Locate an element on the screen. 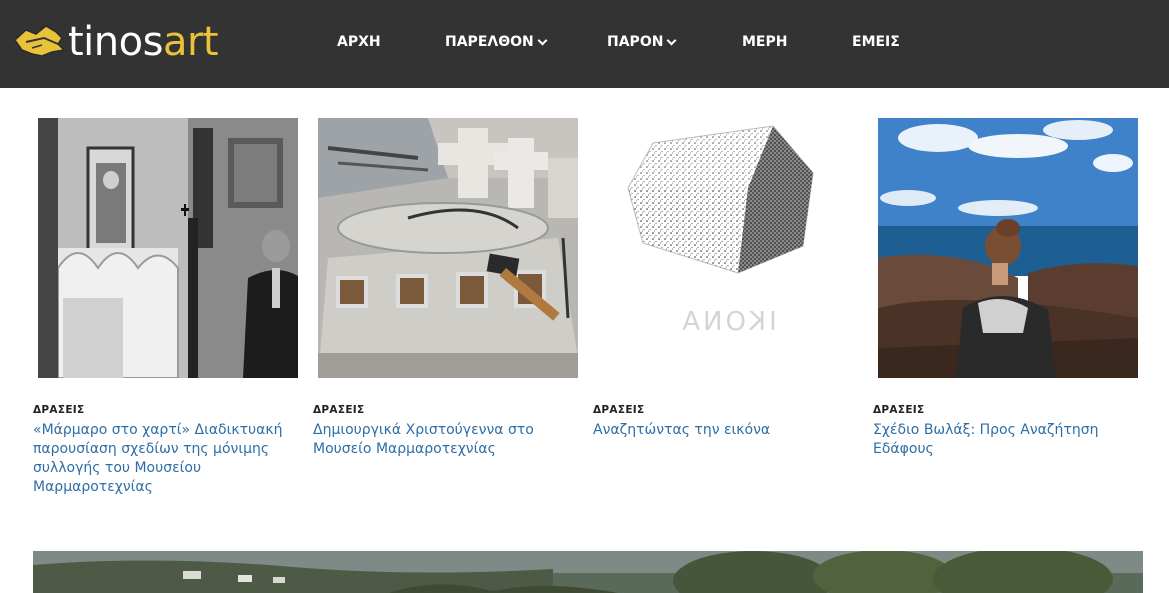 The height and width of the screenshot is (593, 1169). nav-item-past: ΠΑΡΕΛΘΟΝ is located at coordinates (496, 42).